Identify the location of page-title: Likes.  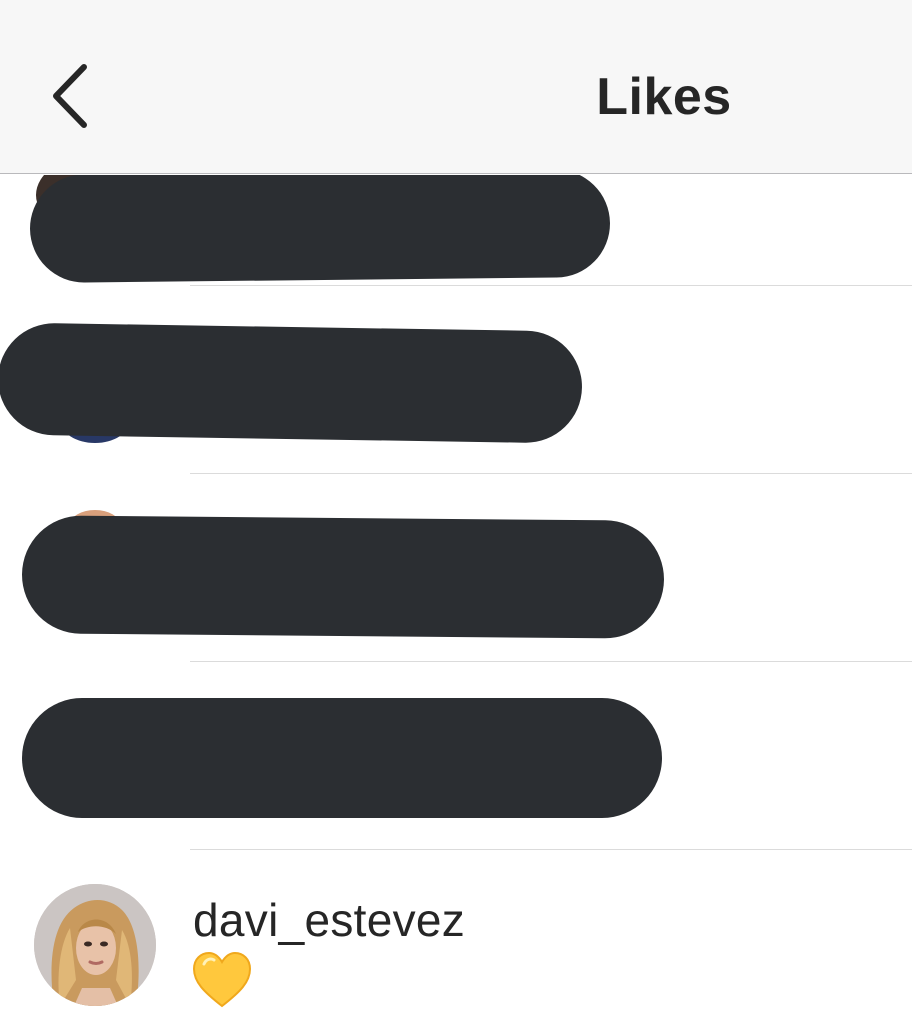
(664, 97).